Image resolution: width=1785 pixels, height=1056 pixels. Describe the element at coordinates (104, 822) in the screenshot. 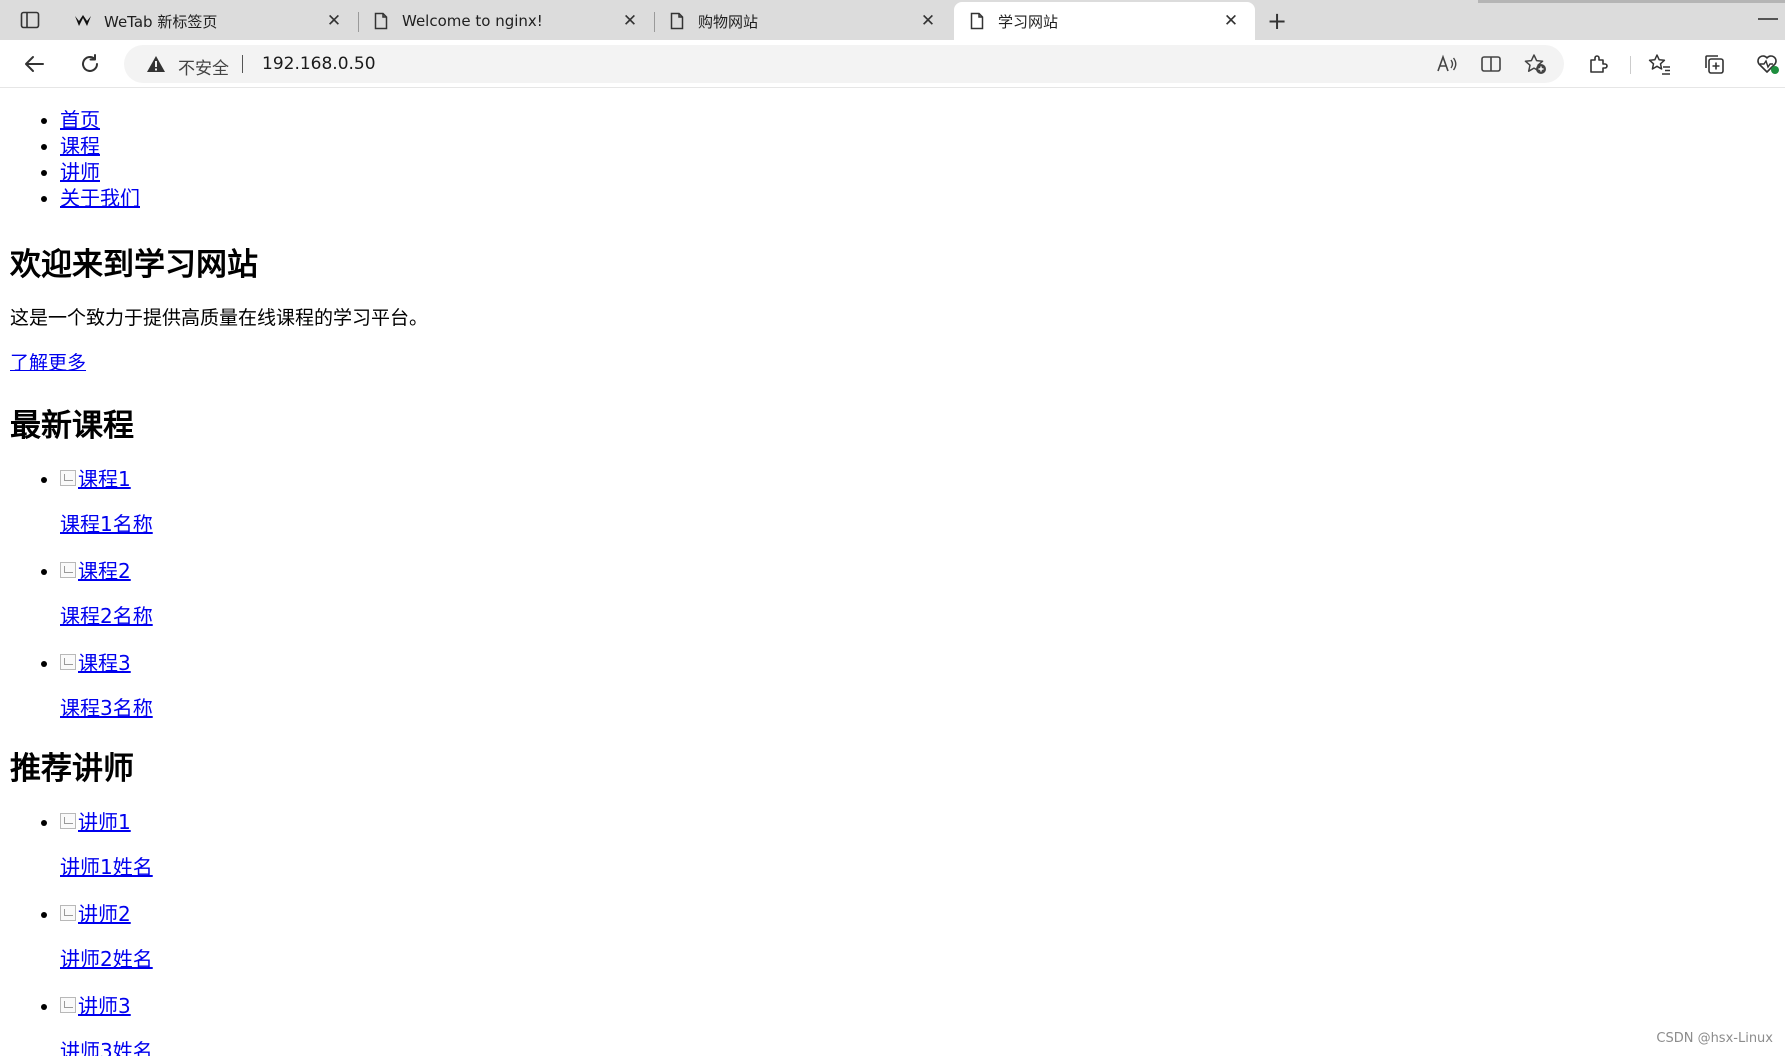

I see `teacher-image-alt: 讲师1` at that location.